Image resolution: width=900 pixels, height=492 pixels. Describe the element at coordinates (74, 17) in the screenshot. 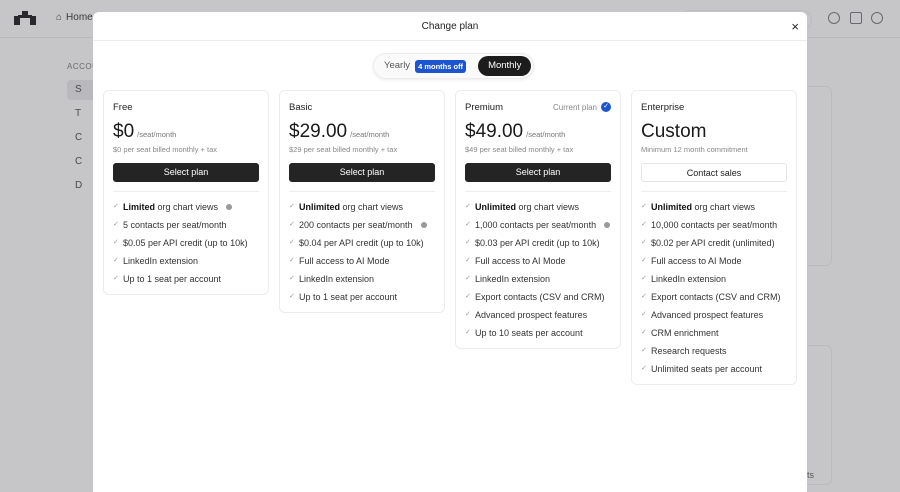

I see `home-link: ⌂ Home` at that location.